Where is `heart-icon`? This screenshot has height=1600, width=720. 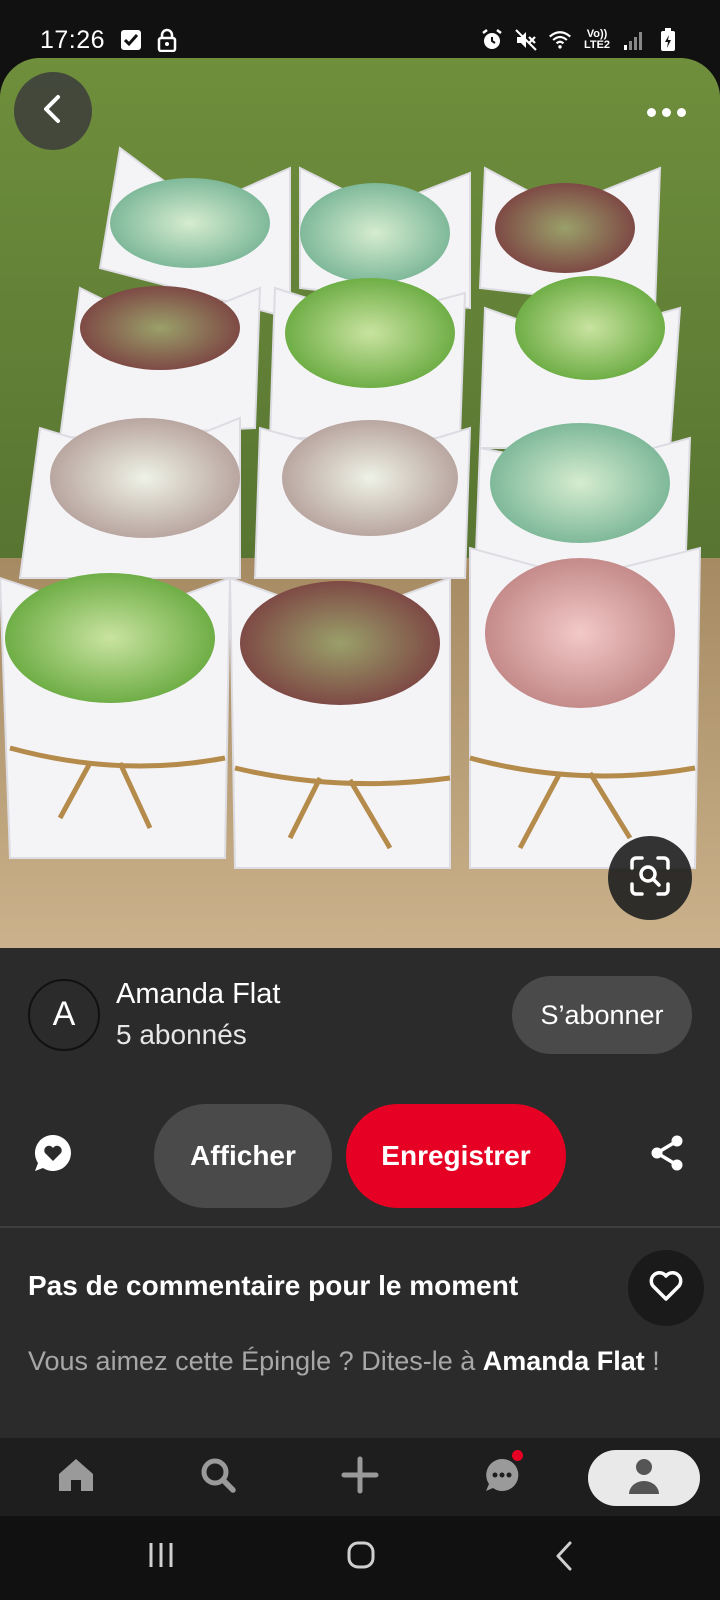
heart-icon is located at coordinates (666, 1288).